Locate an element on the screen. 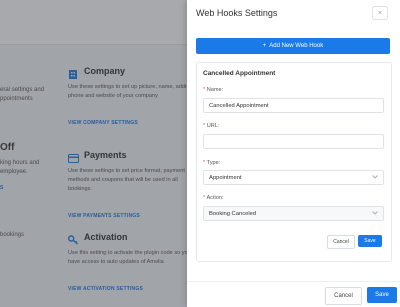 The height and width of the screenshot is (307, 400). action-select-value: Booking Canceled is located at coordinates (233, 213).